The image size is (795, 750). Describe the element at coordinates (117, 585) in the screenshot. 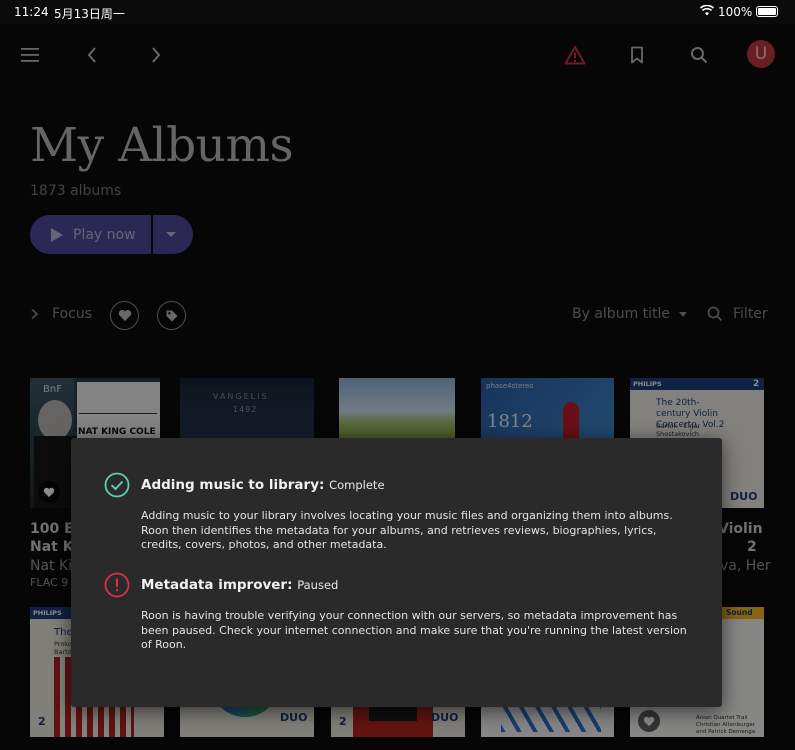

I see `error-circle-icon` at that location.